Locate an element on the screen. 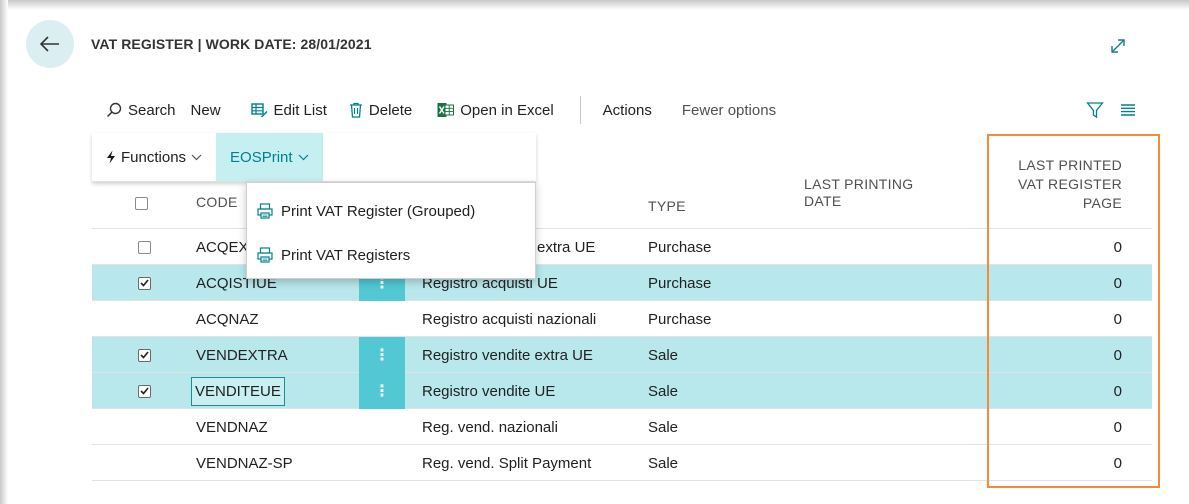  trash-icon is located at coordinates (355, 110).